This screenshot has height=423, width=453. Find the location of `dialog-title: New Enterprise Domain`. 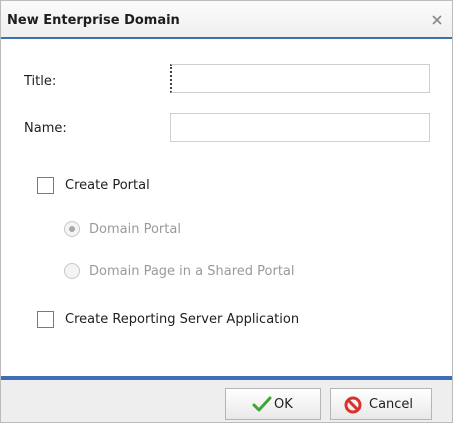

dialog-title: New Enterprise Domain is located at coordinates (93, 20).